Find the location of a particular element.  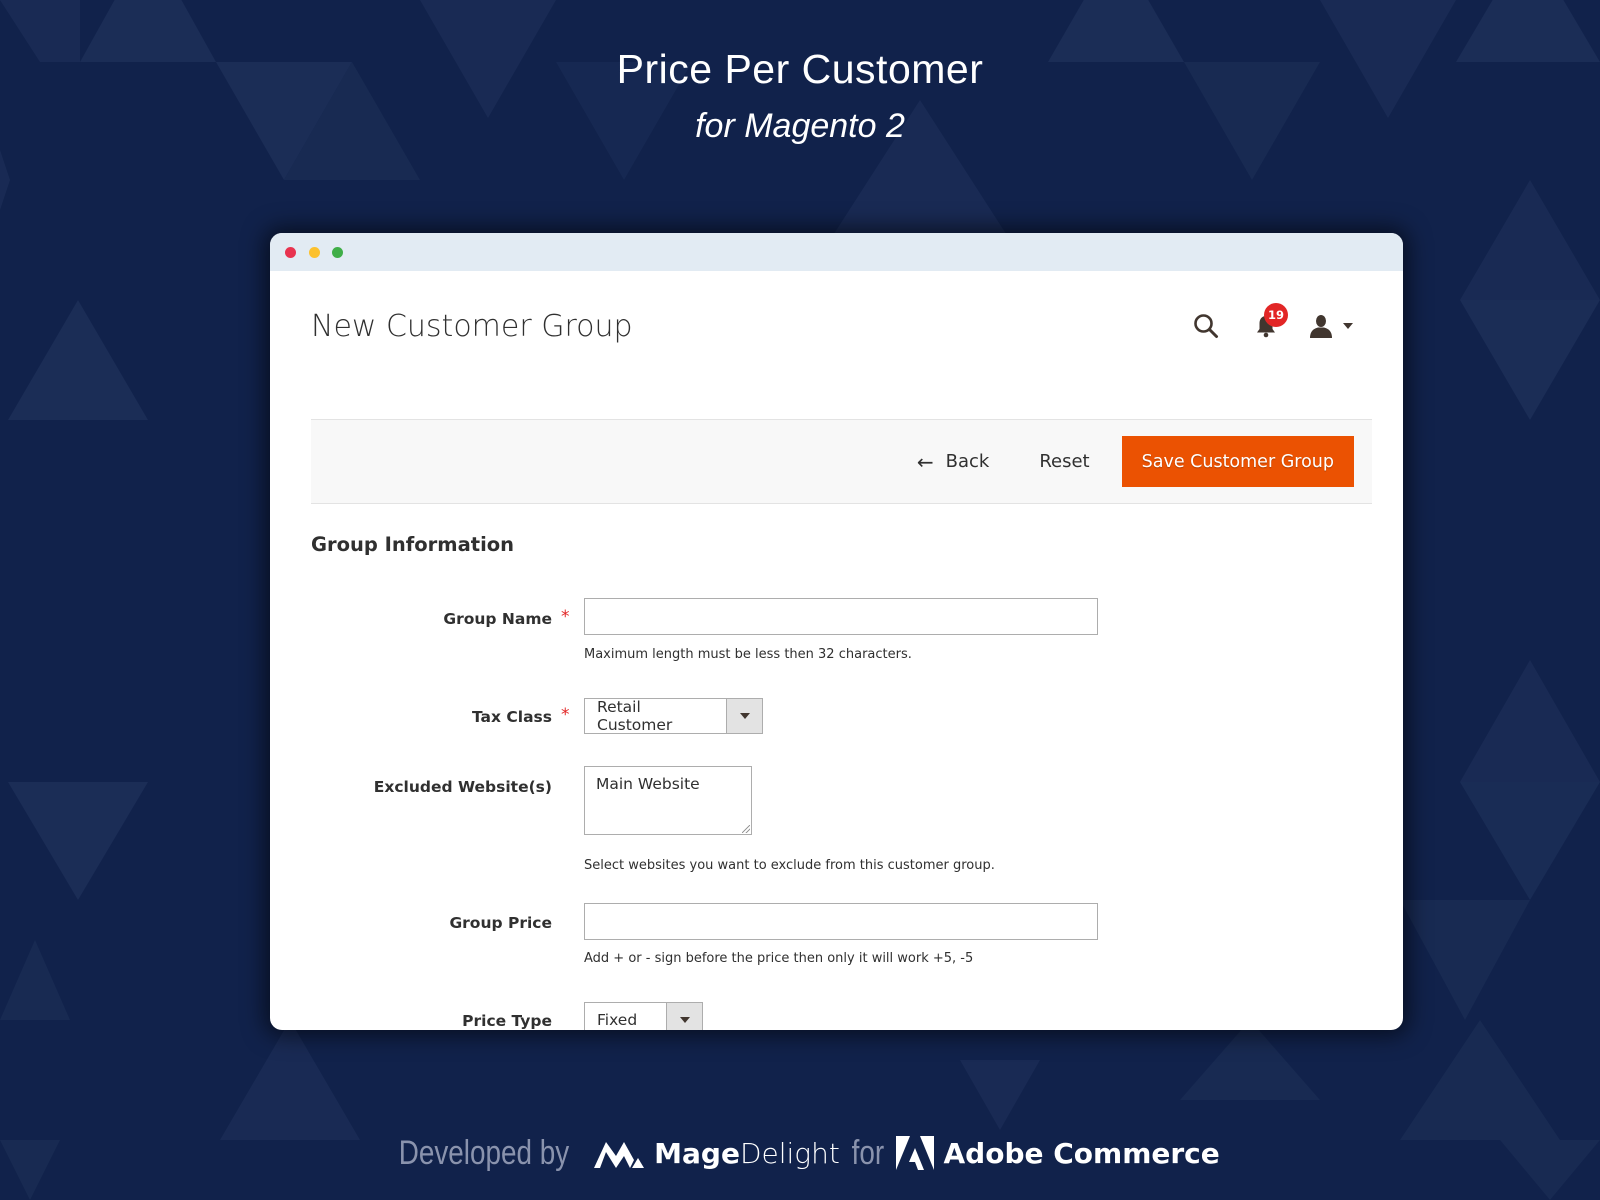

resize-handle is located at coordinates (746, 829).